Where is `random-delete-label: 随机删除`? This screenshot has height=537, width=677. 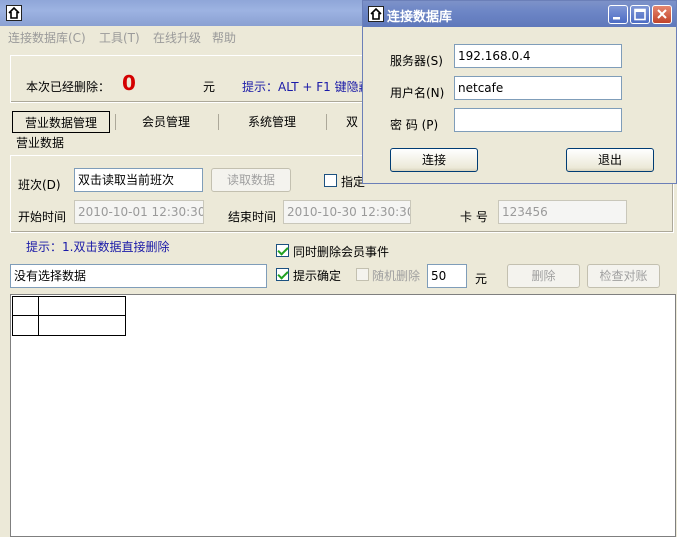 random-delete-label: 随机删除 is located at coordinates (396, 276).